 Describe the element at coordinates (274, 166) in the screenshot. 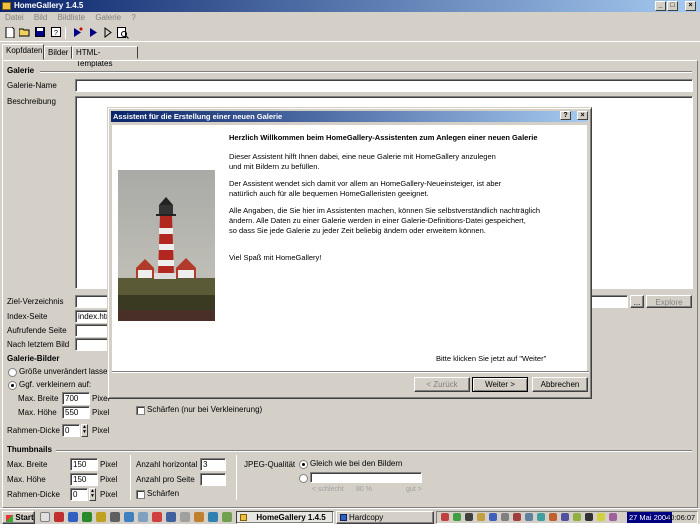

I see `wizard-paragraph-1b: und mit Bildern zu befüllen.` at that location.